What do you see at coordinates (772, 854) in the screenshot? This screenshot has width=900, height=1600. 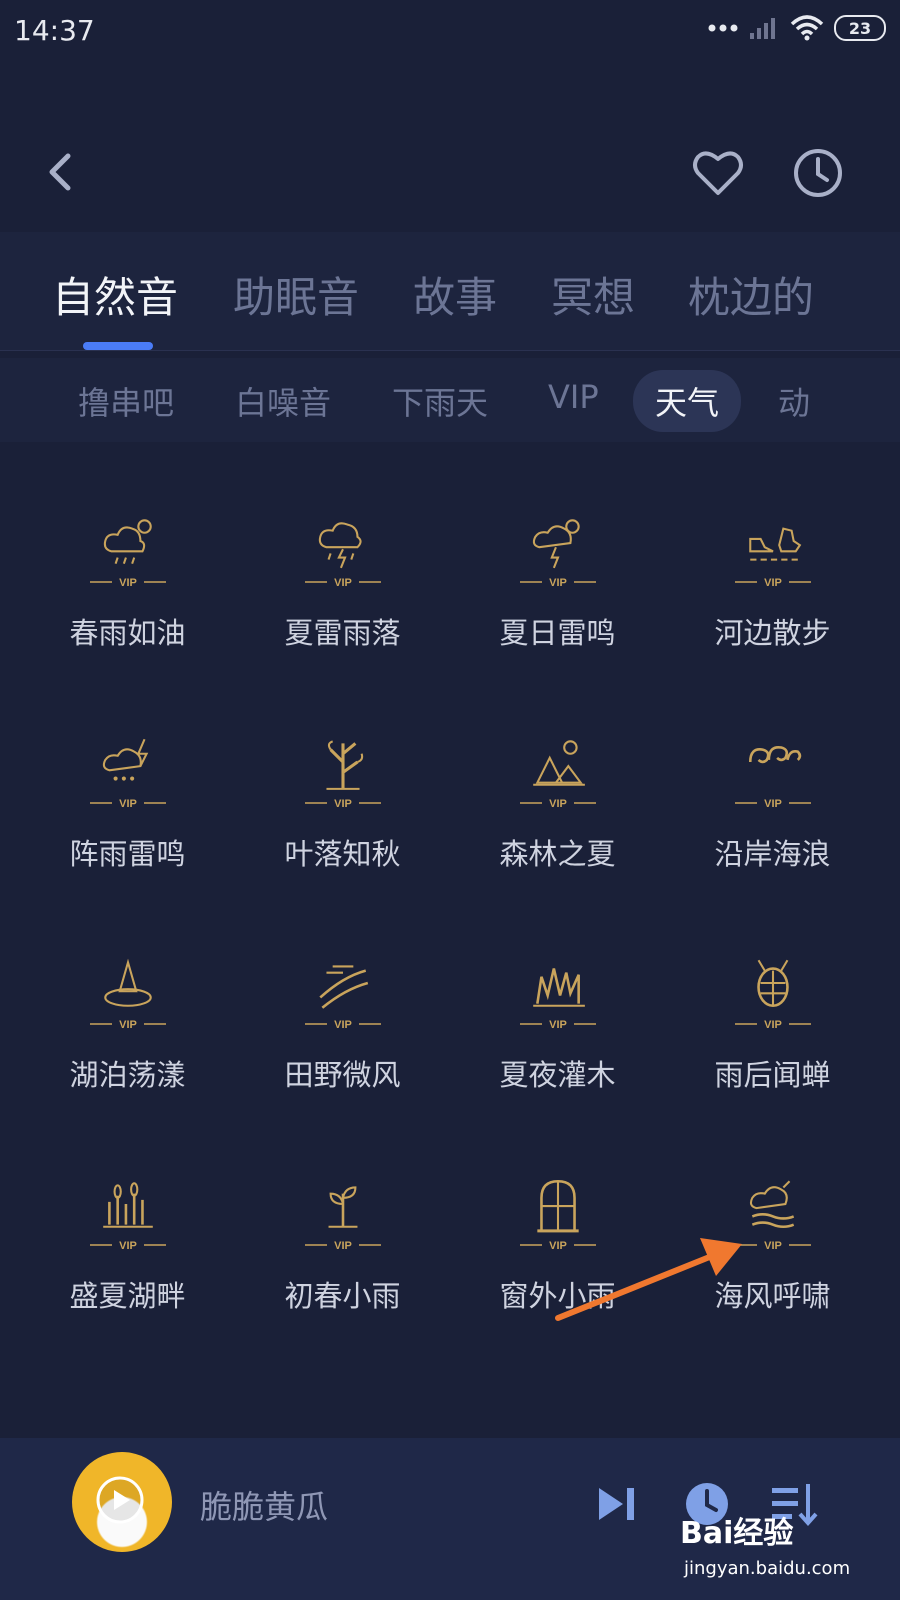 I see `sound-label: 沿岸海浪` at bounding box center [772, 854].